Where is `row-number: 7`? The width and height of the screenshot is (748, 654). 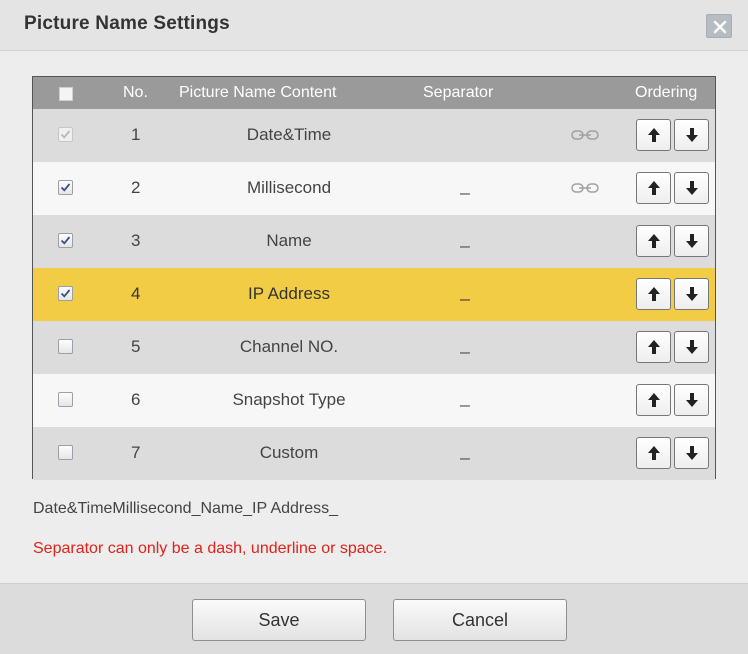 row-number: 7 is located at coordinates (136, 452).